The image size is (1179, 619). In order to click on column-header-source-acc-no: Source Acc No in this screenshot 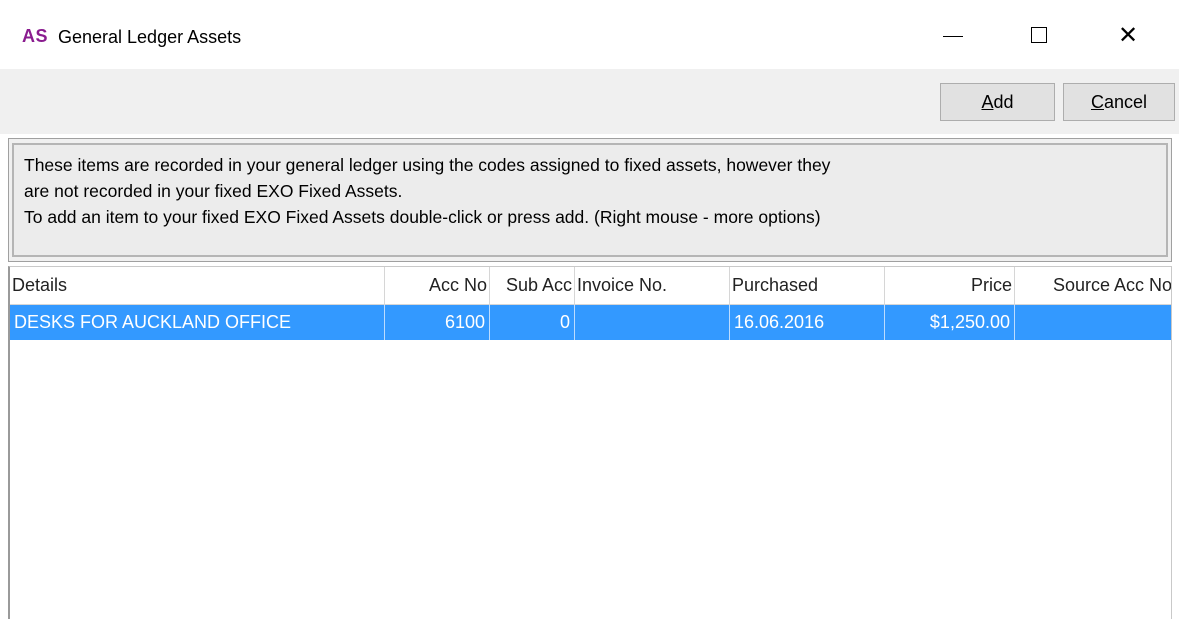, I will do `click(1093, 285)`.